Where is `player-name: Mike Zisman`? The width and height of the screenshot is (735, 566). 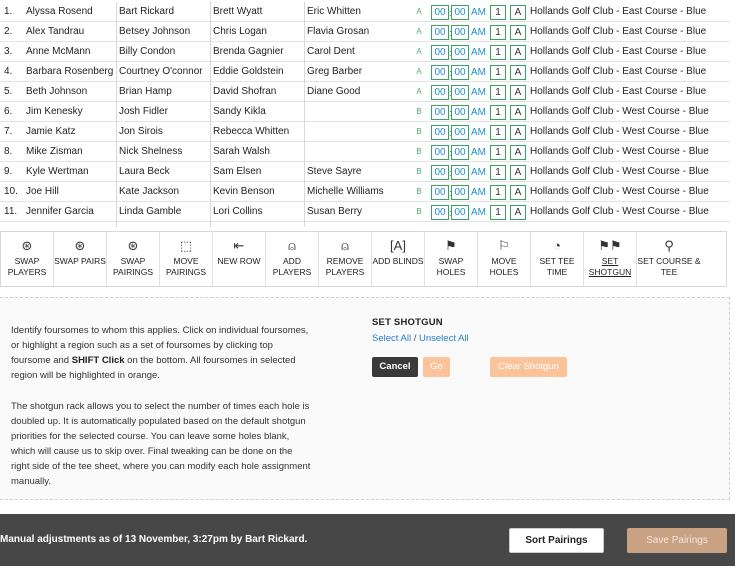 player-name: Mike Zisman is located at coordinates (54, 152).